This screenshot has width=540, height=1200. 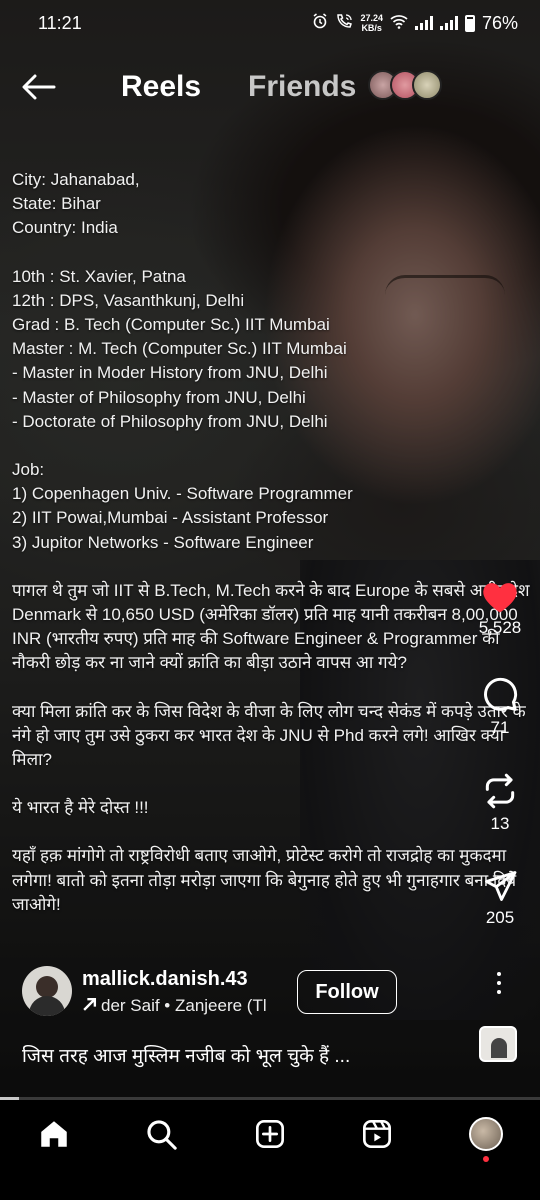 I want to click on author-avatar, so click(x=47, y=991).